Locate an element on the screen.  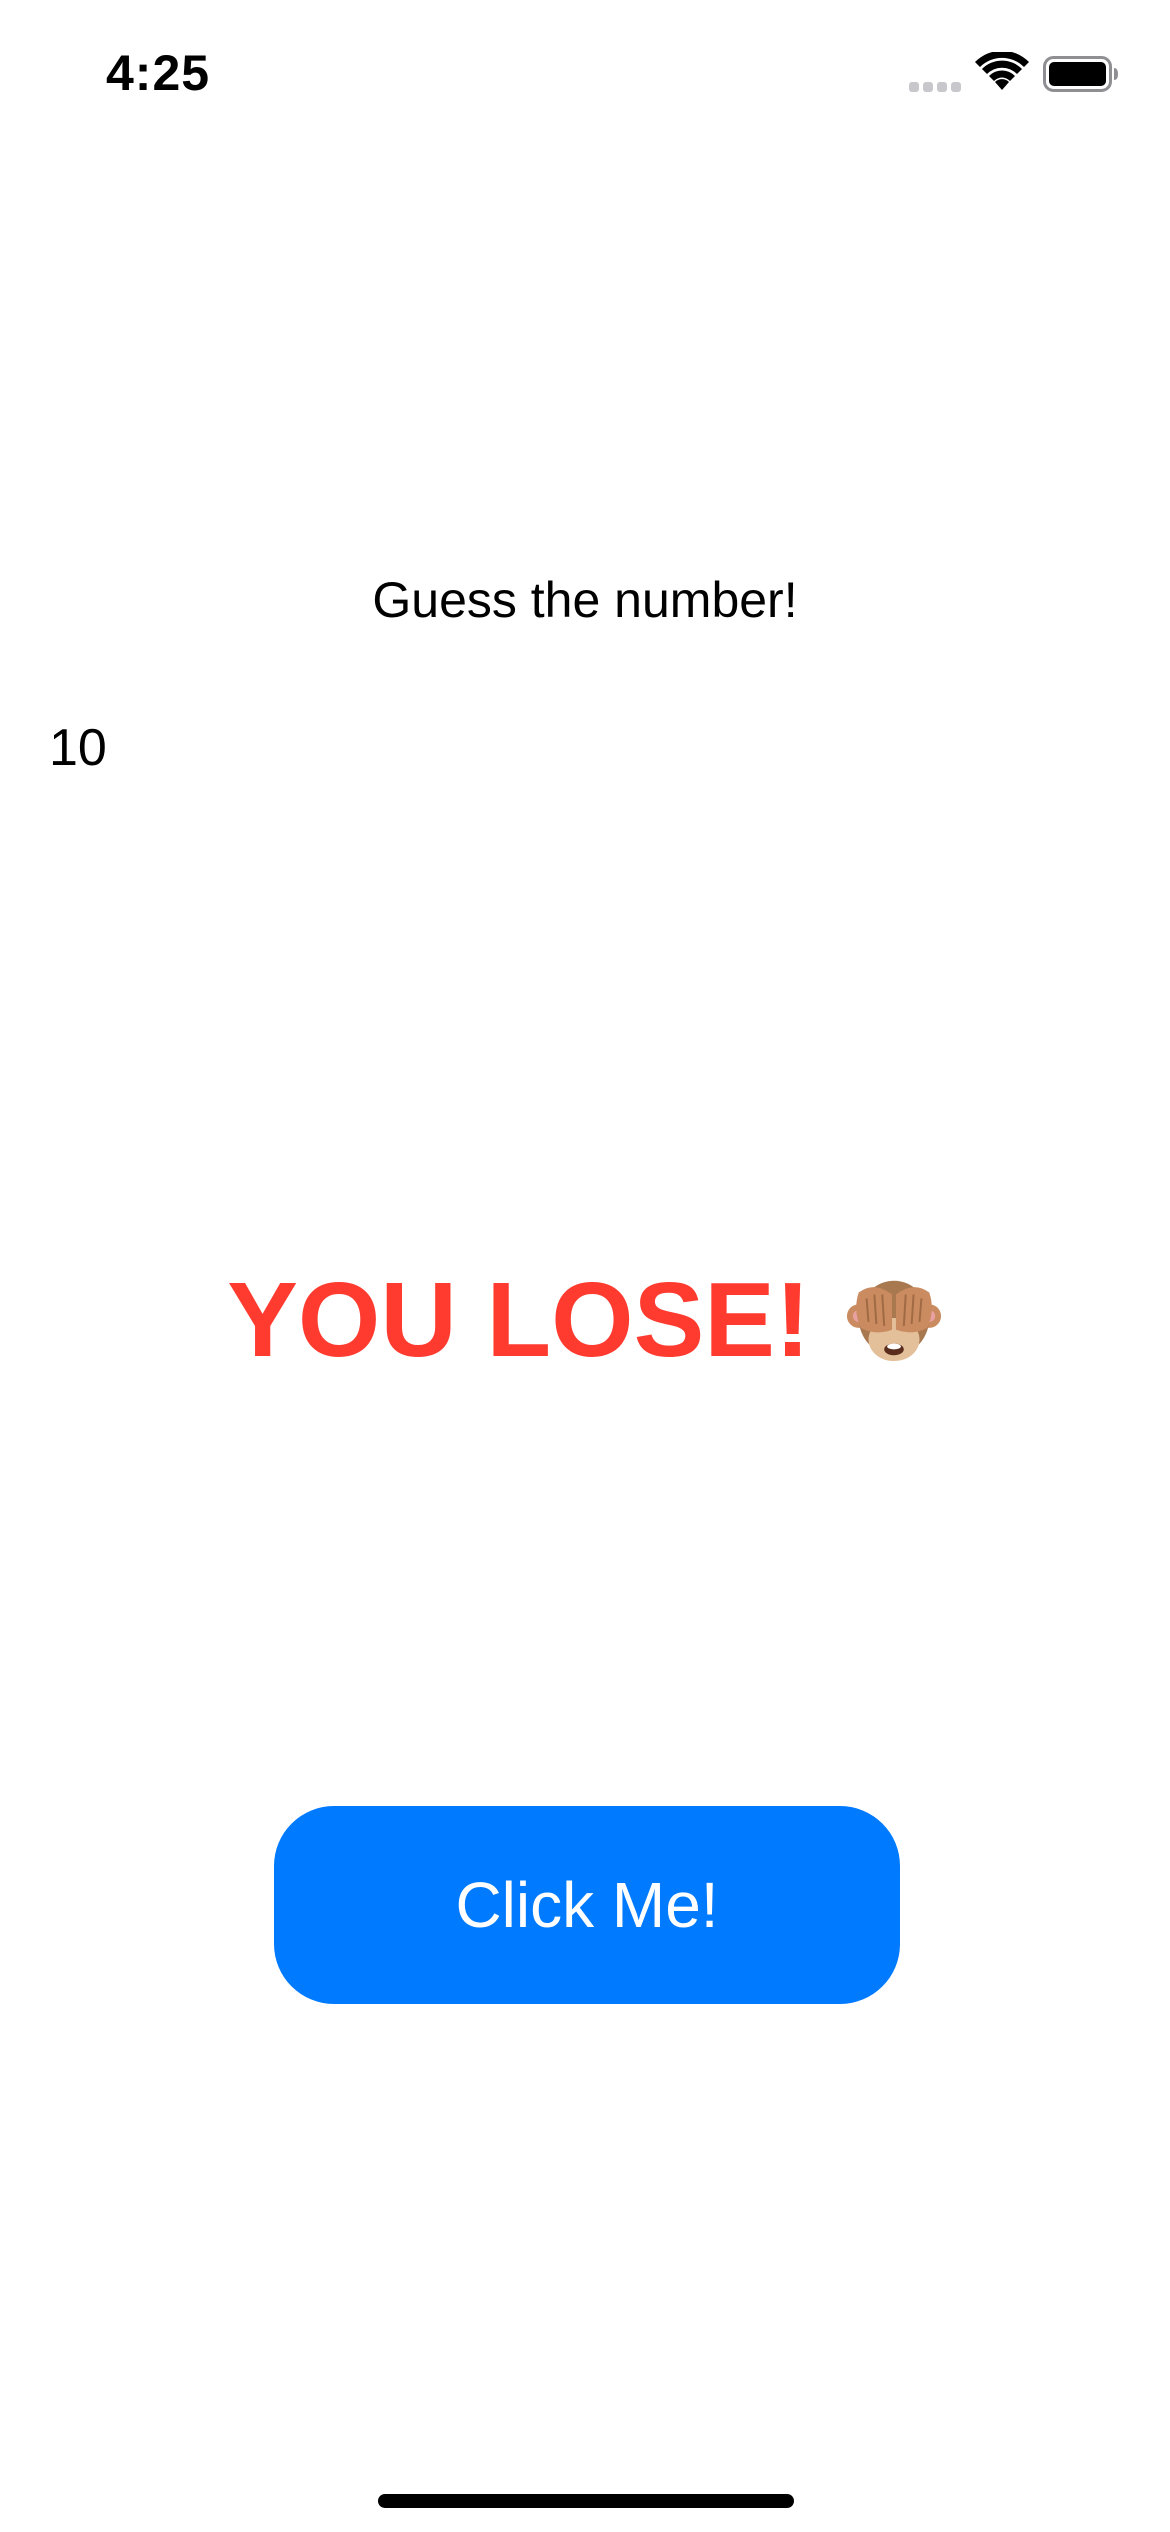
battery-icon is located at coordinates (1080, 74).